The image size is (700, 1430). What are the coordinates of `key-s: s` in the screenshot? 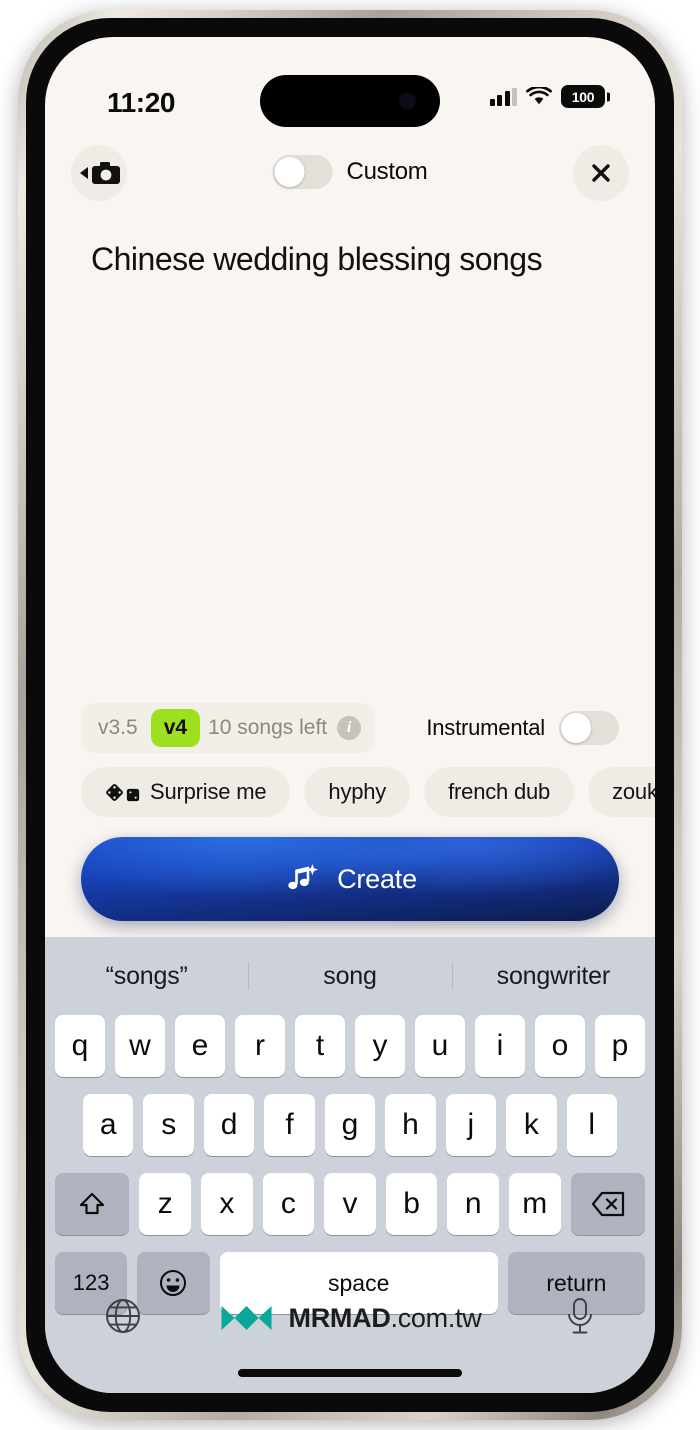 It's located at (168, 1125).